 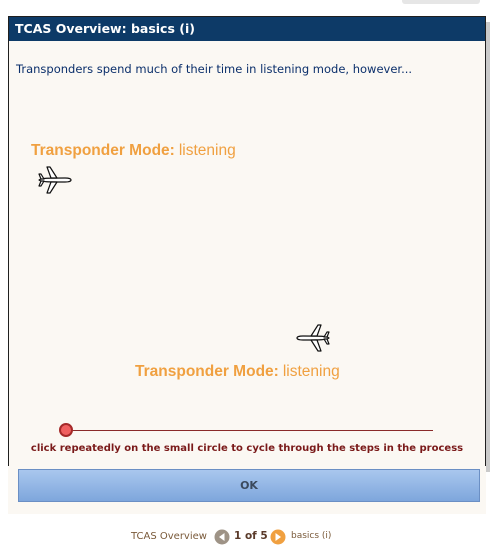 I want to click on ok-button: OK, so click(x=249, y=485).